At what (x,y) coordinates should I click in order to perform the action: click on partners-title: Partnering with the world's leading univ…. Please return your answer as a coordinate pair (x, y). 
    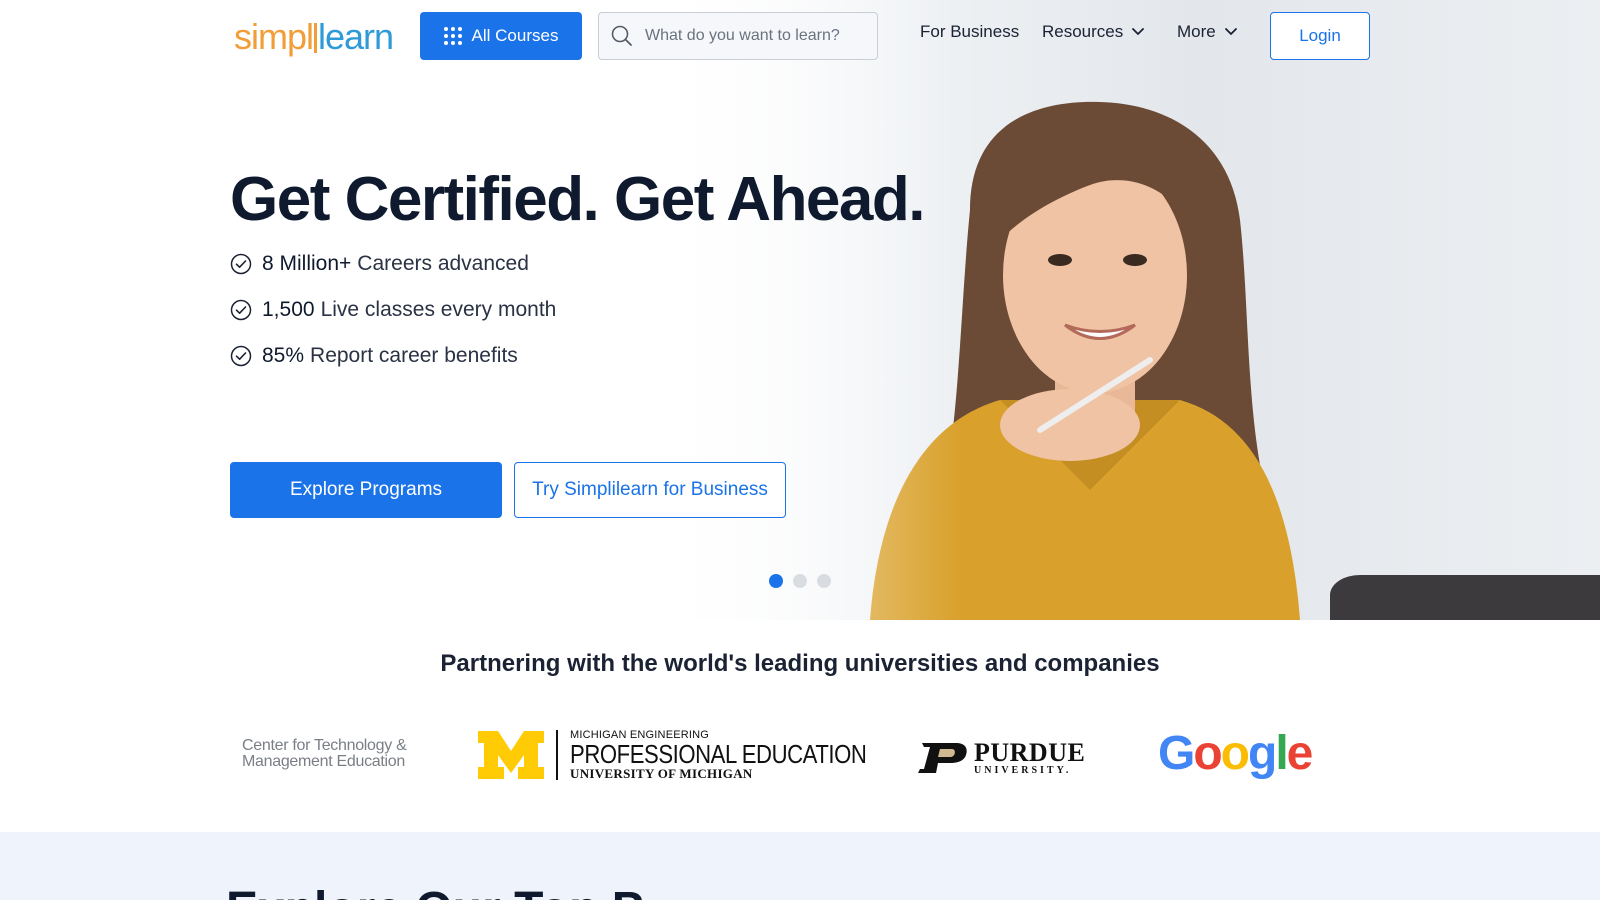
    Looking at the image, I should click on (800, 663).